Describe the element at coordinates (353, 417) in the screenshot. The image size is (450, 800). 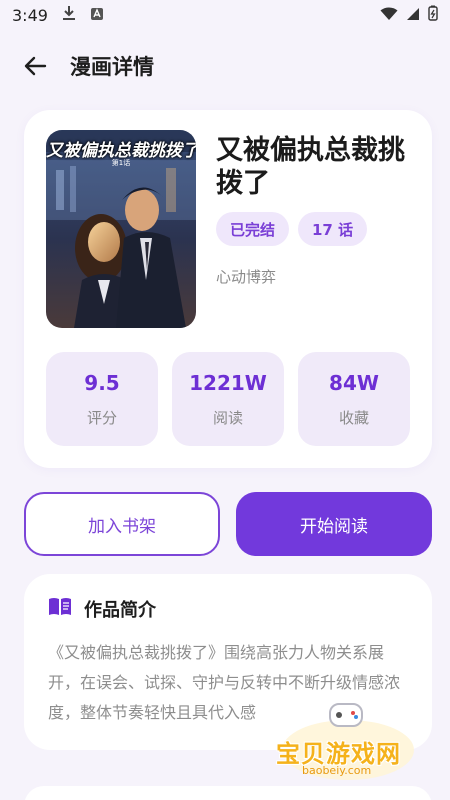
I see `stat-label: 收藏` at that location.